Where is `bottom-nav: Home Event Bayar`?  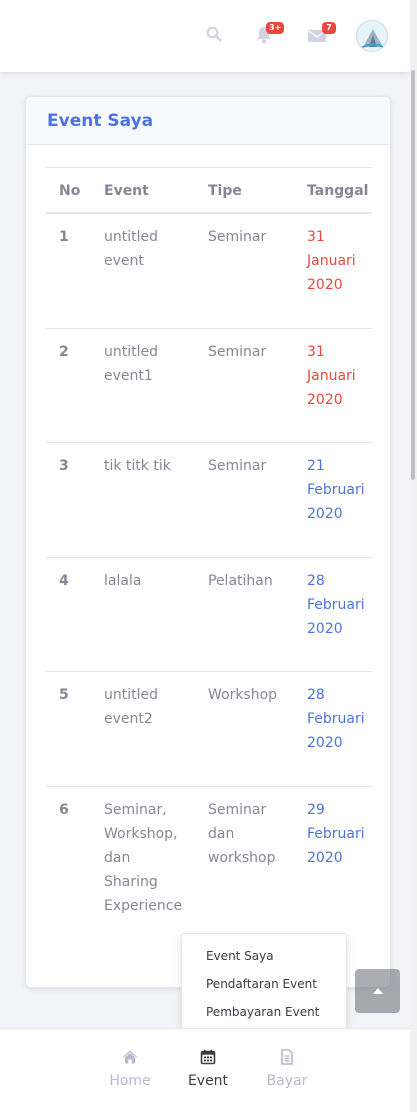 bottom-nav: Home Event Bayar is located at coordinates (205, 1070).